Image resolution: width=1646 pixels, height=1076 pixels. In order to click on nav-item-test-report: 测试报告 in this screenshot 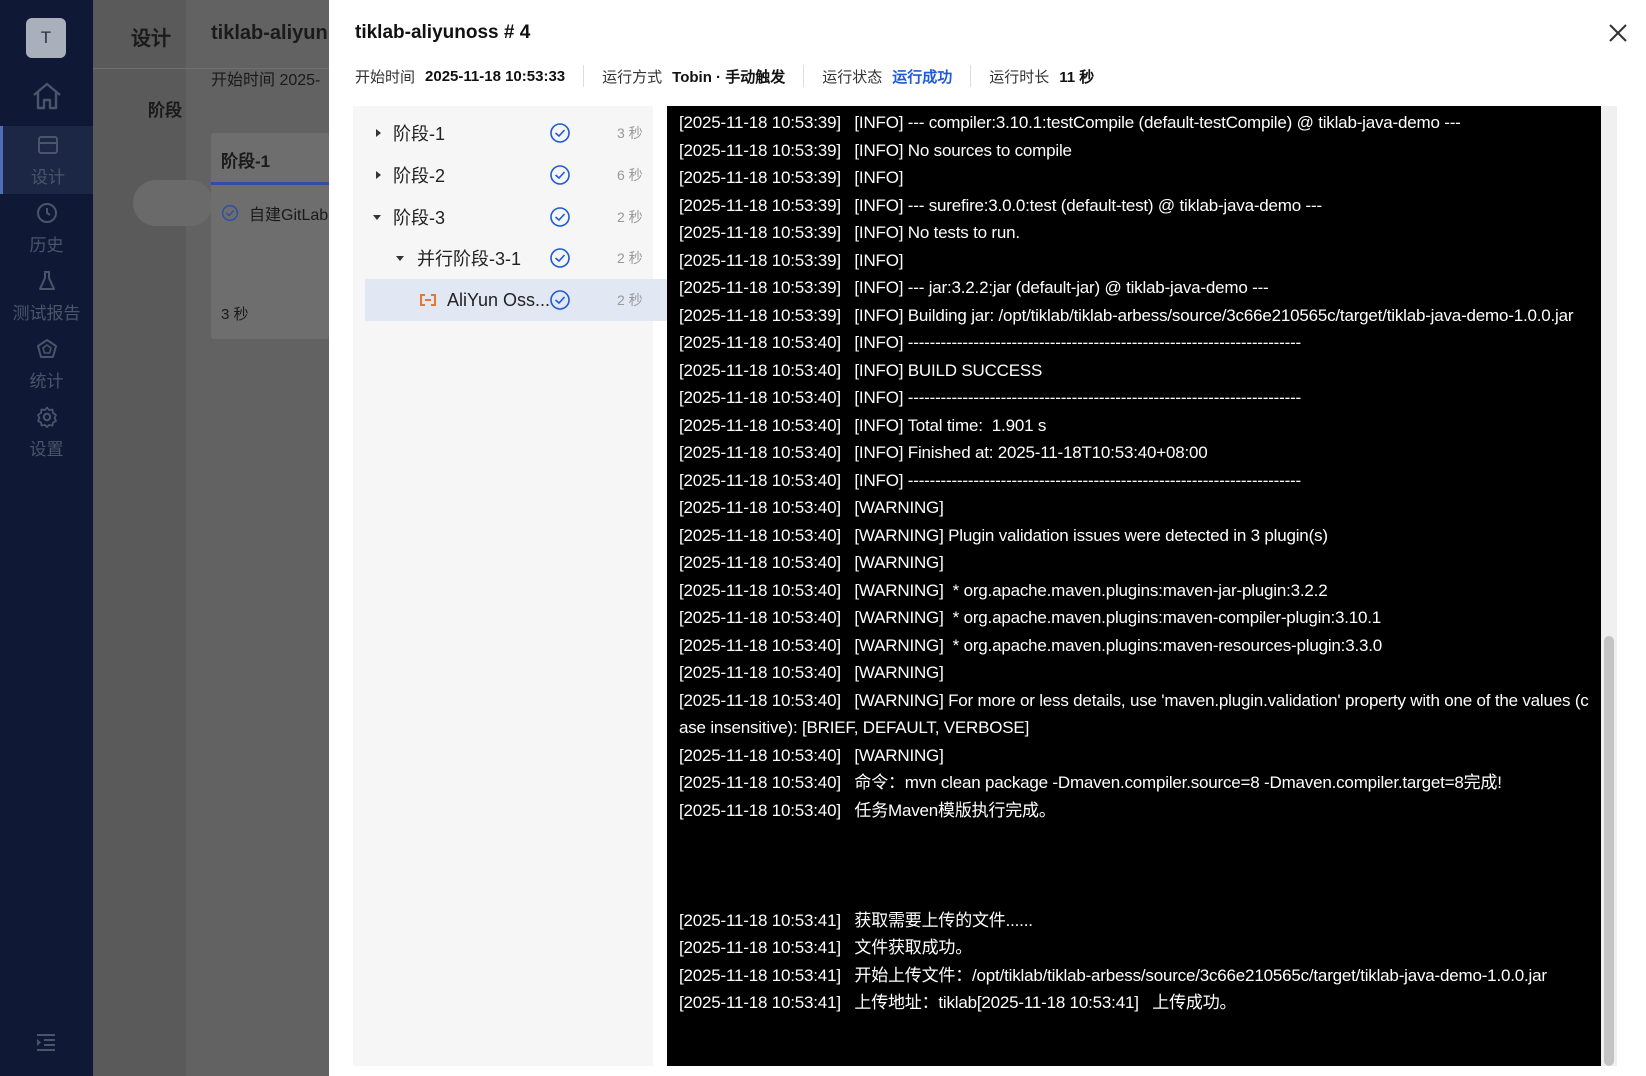, I will do `click(46, 296)`.